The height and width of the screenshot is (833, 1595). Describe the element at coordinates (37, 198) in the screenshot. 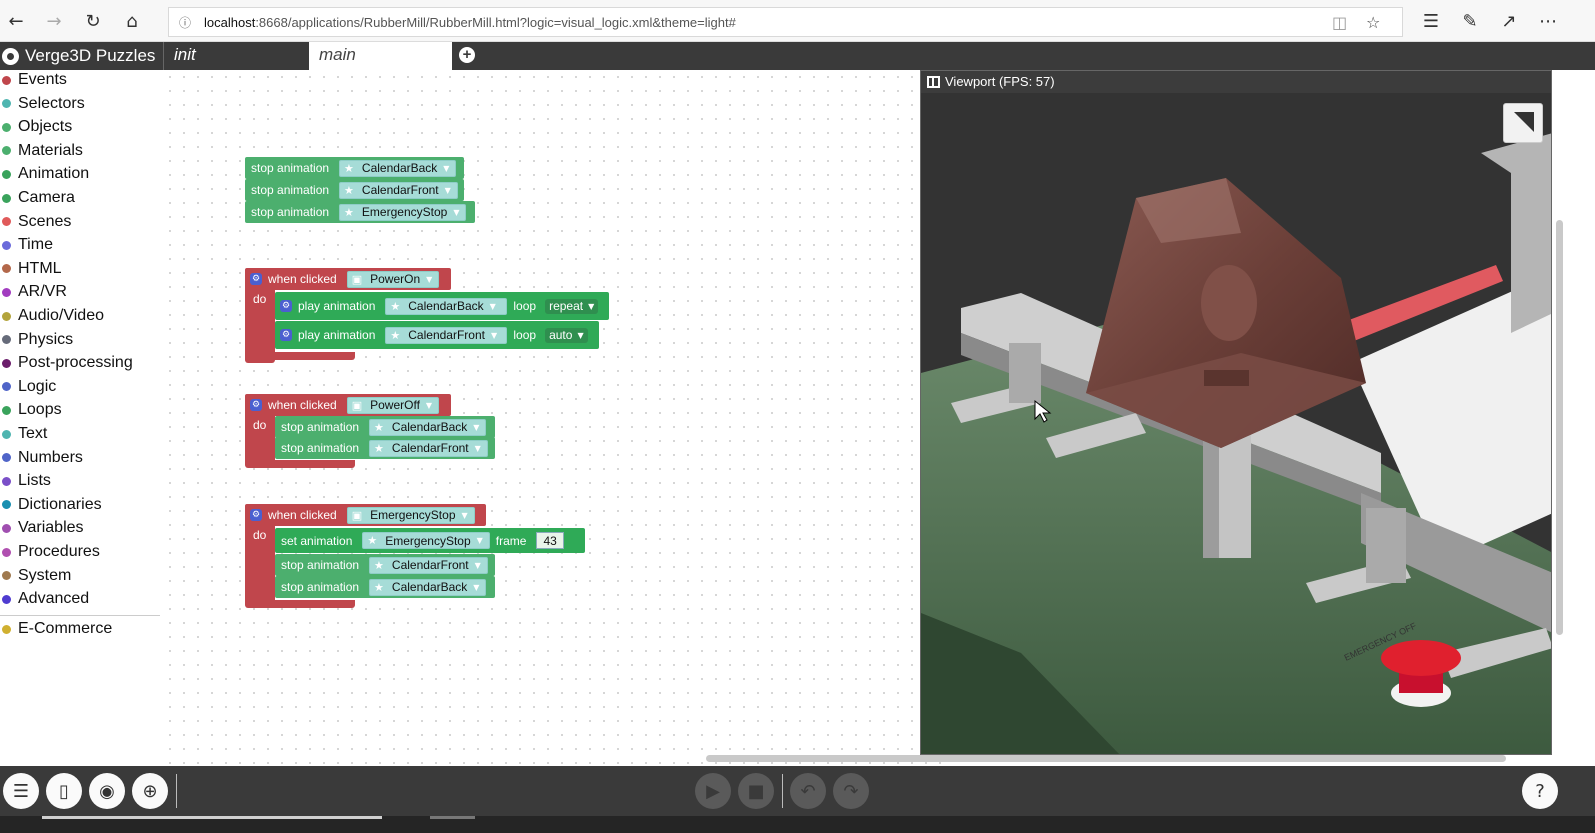

I see `toolbox-category-camera: Camera` at that location.